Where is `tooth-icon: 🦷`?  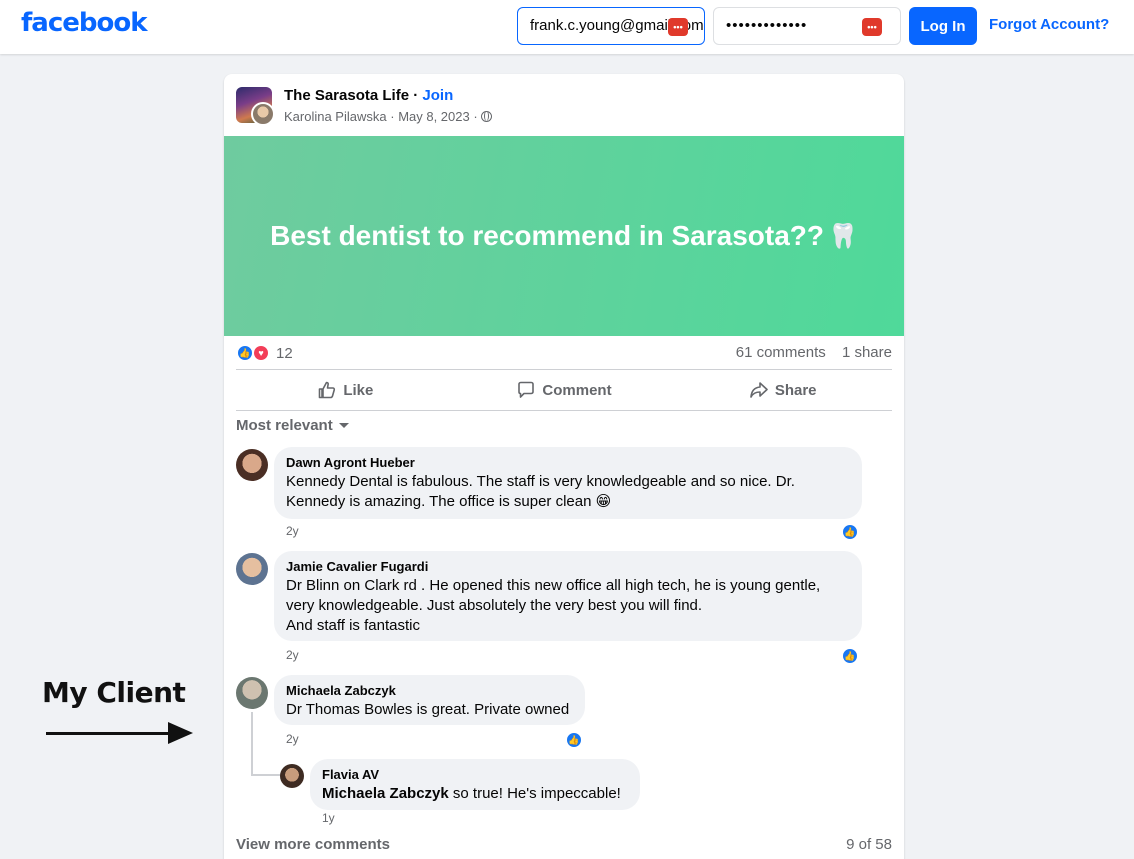 tooth-icon: 🦷 is located at coordinates (843, 236).